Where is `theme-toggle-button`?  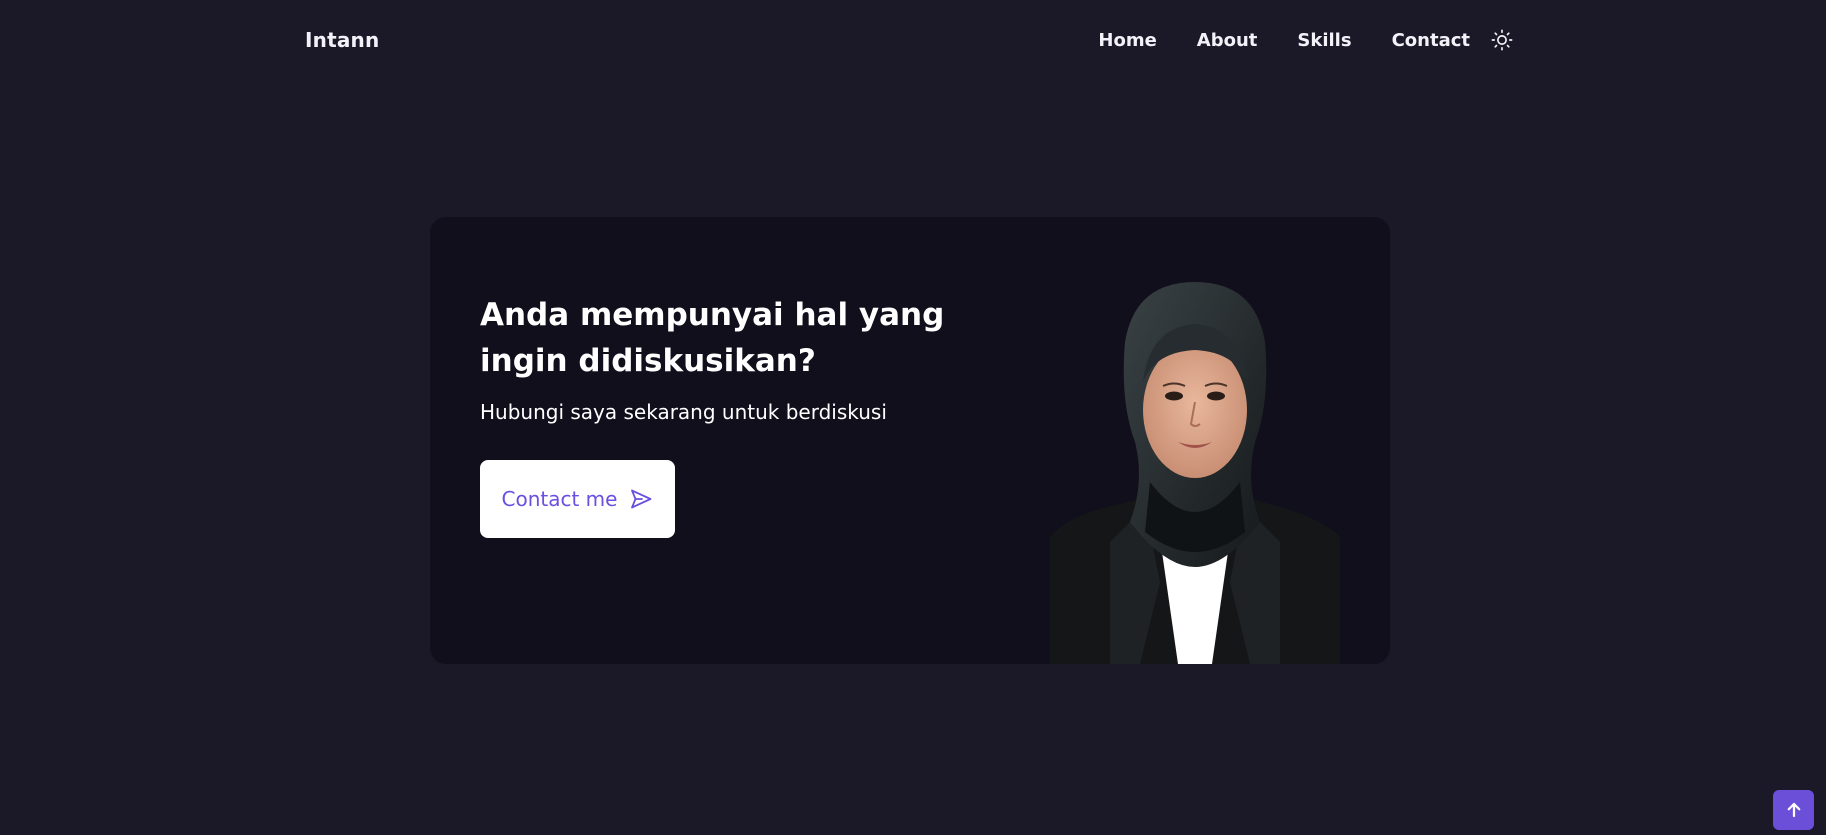 theme-toggle-button is located at coordinates (1502, 40).